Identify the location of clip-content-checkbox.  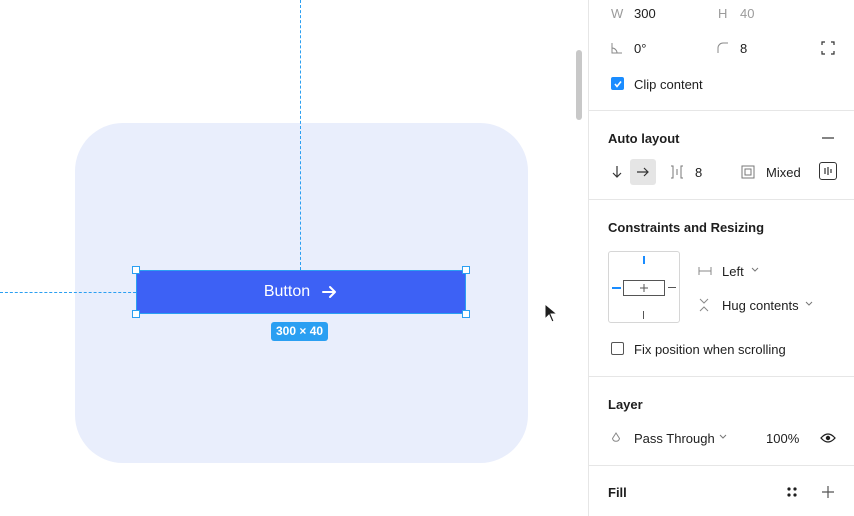
(617, 83).